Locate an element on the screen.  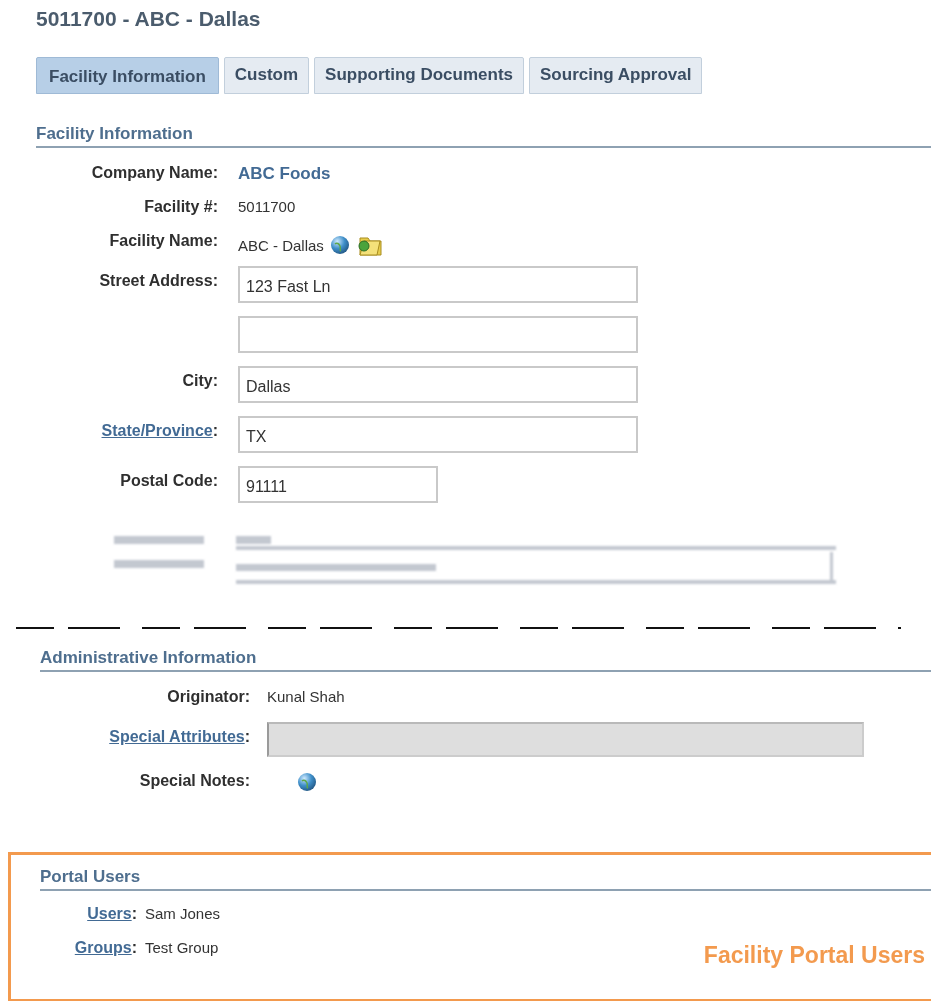
company-link: ABC Foods is located at coordinates (284, 174).